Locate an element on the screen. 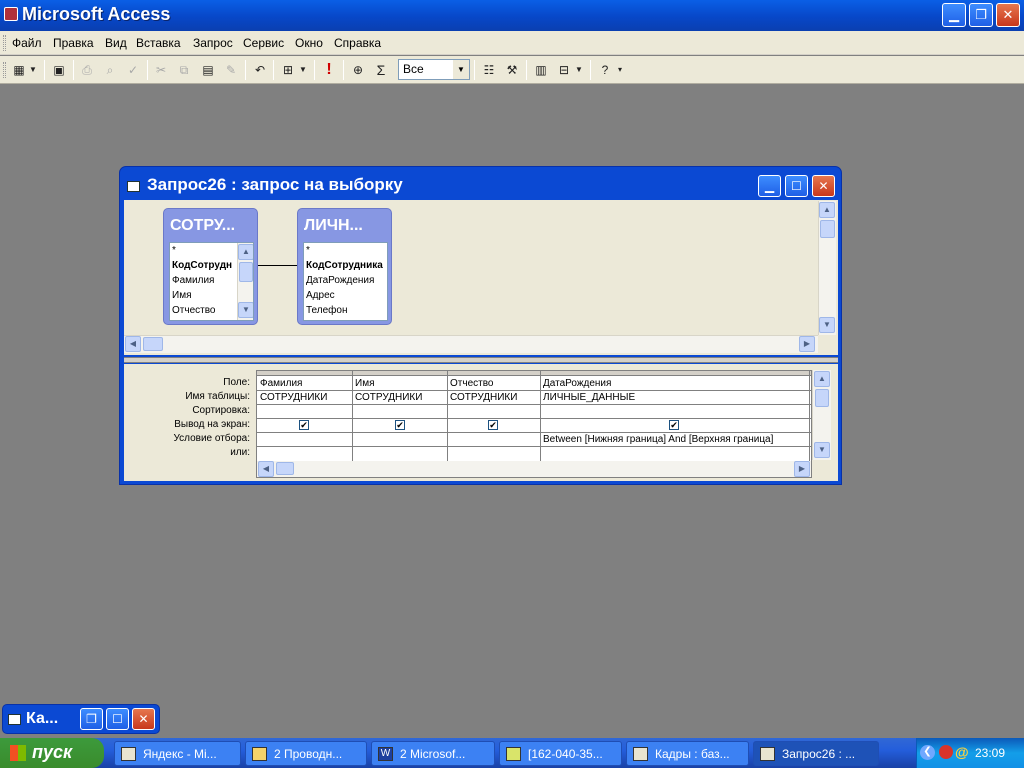 The width and height of the screenshot is (1024, 768). toolbar-grip is located at coordinates (4, 70).